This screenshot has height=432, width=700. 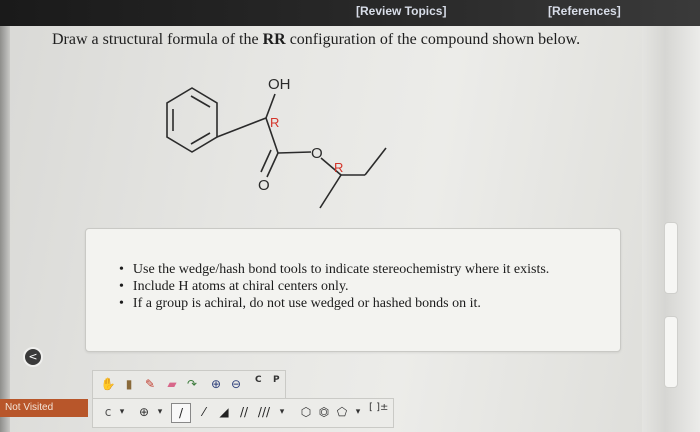 I want to click on not-visited-badge: Not Visited, so click(x=44, y=408).